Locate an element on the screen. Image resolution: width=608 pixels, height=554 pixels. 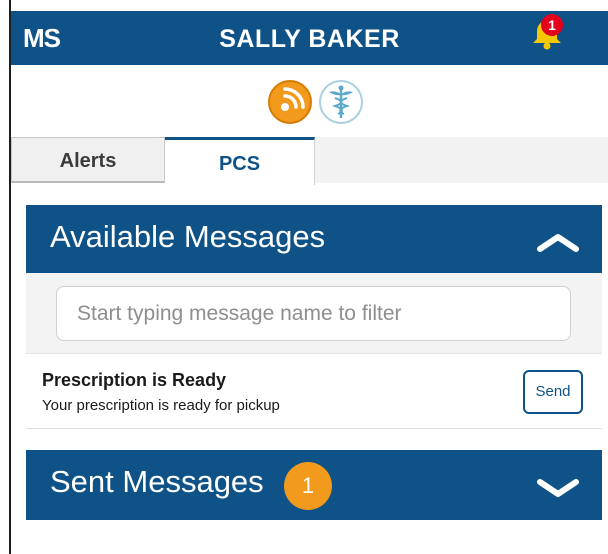
app-header: MS SALLY BAKER 1 is located at coordinates (309, 38).